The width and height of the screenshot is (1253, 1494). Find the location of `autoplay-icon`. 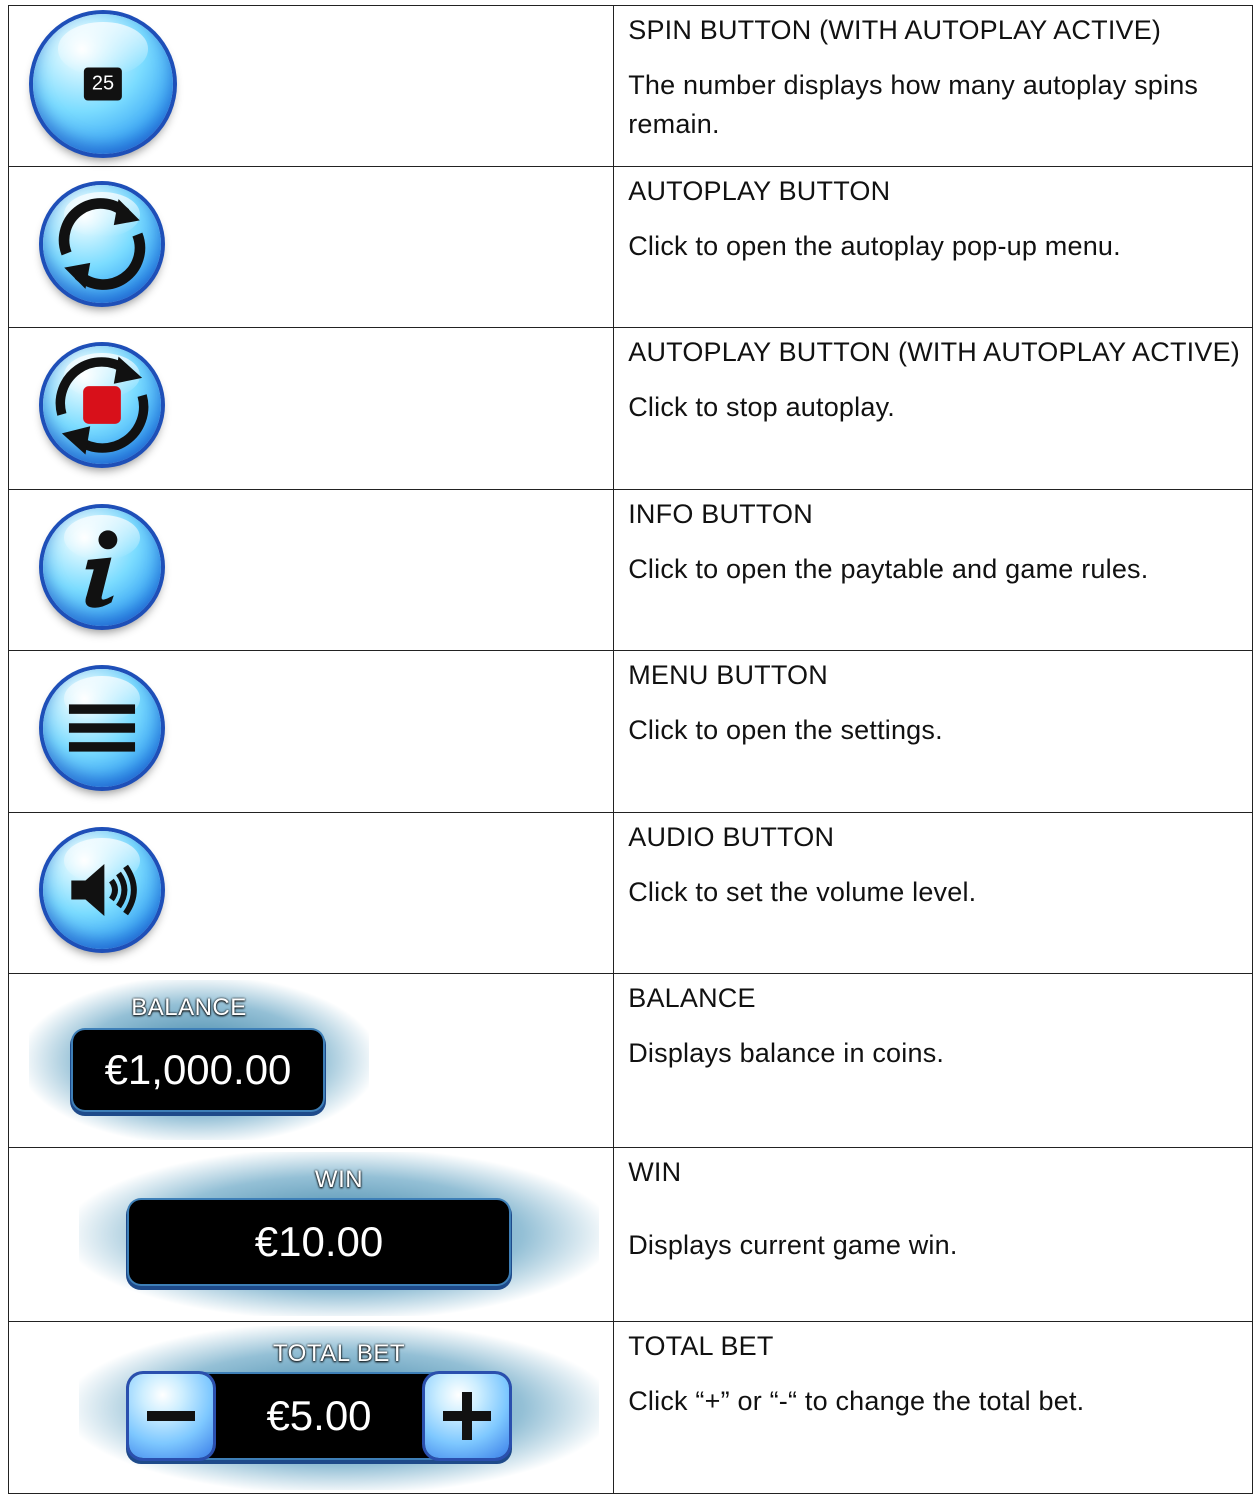

autoplay-icon is located at coordinates (102, 244).